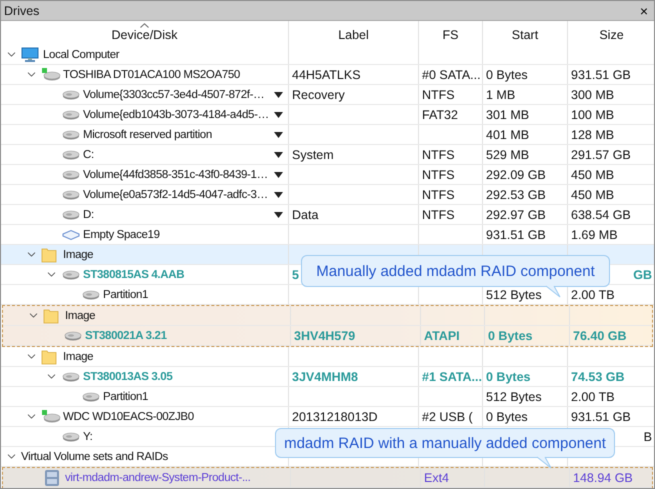 The height and width of the screenshot is (489, 655). What do you see at coordinates (88, 154) in the screenshot?
I see `device-name: C:` at bounding box center [88, 154].